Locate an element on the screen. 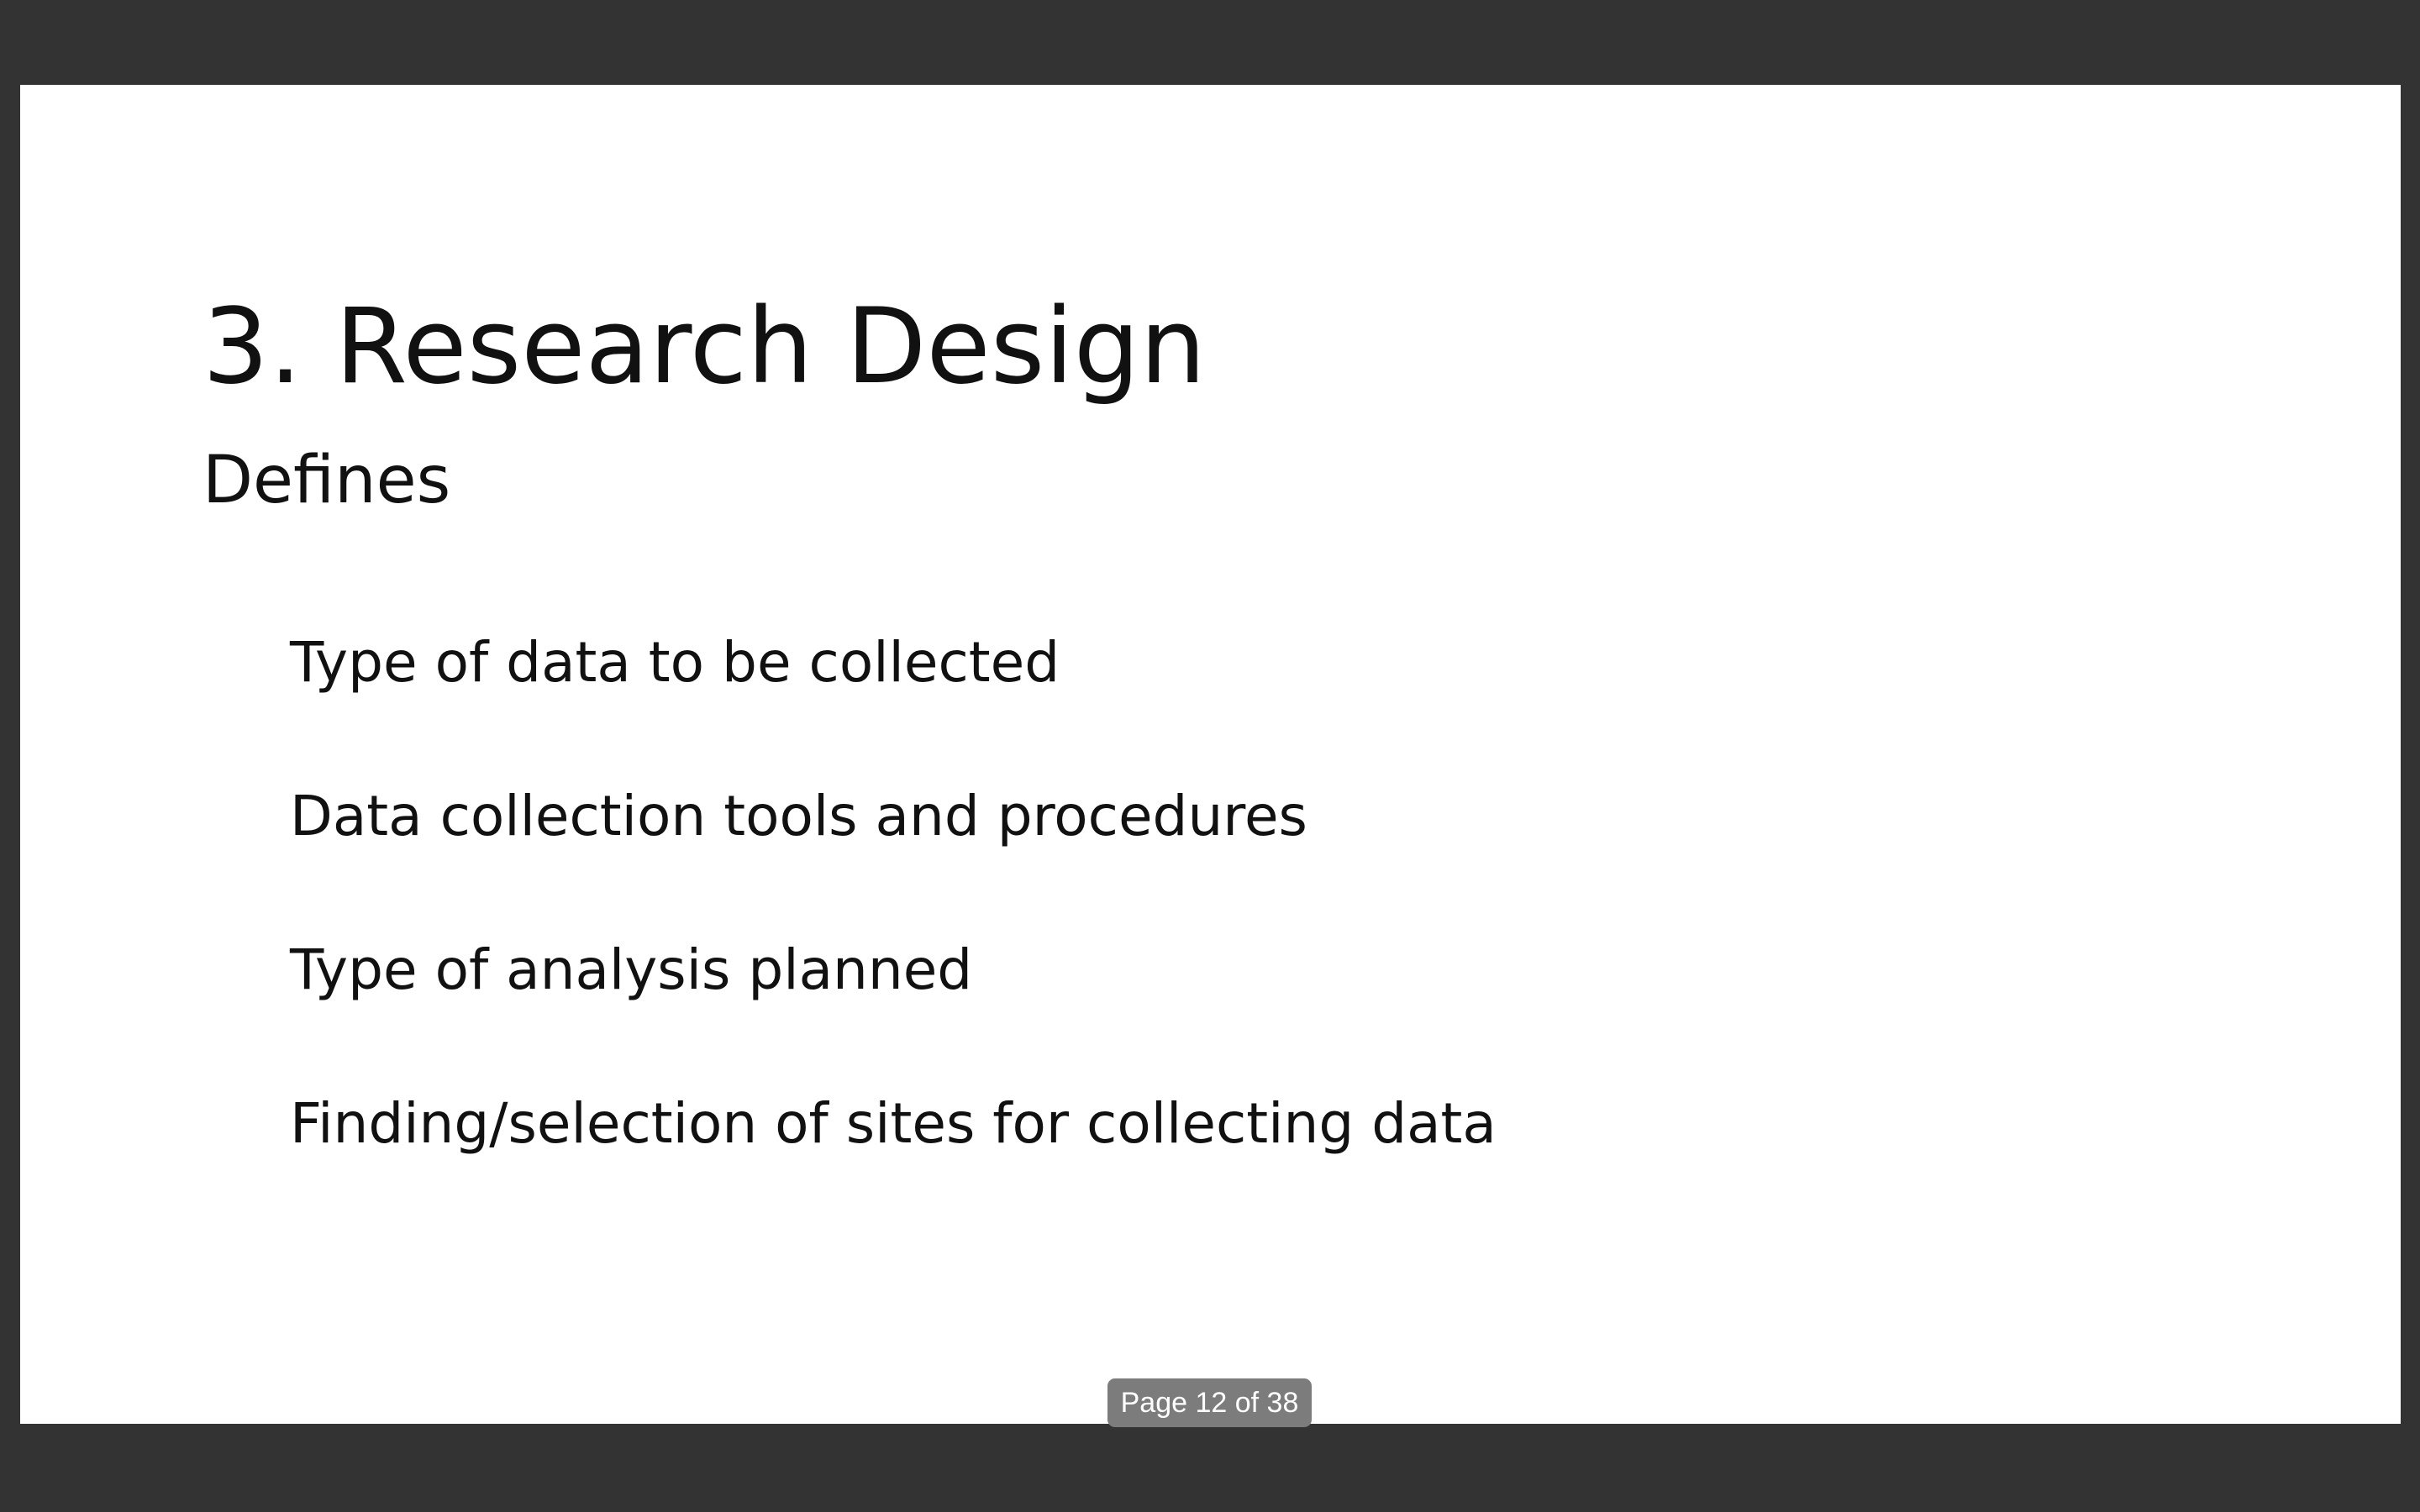 The width and height of the screenshot is (2420, 1512). page-indicator: Page 12 of 38 is located at coordinates (1209, 1402).